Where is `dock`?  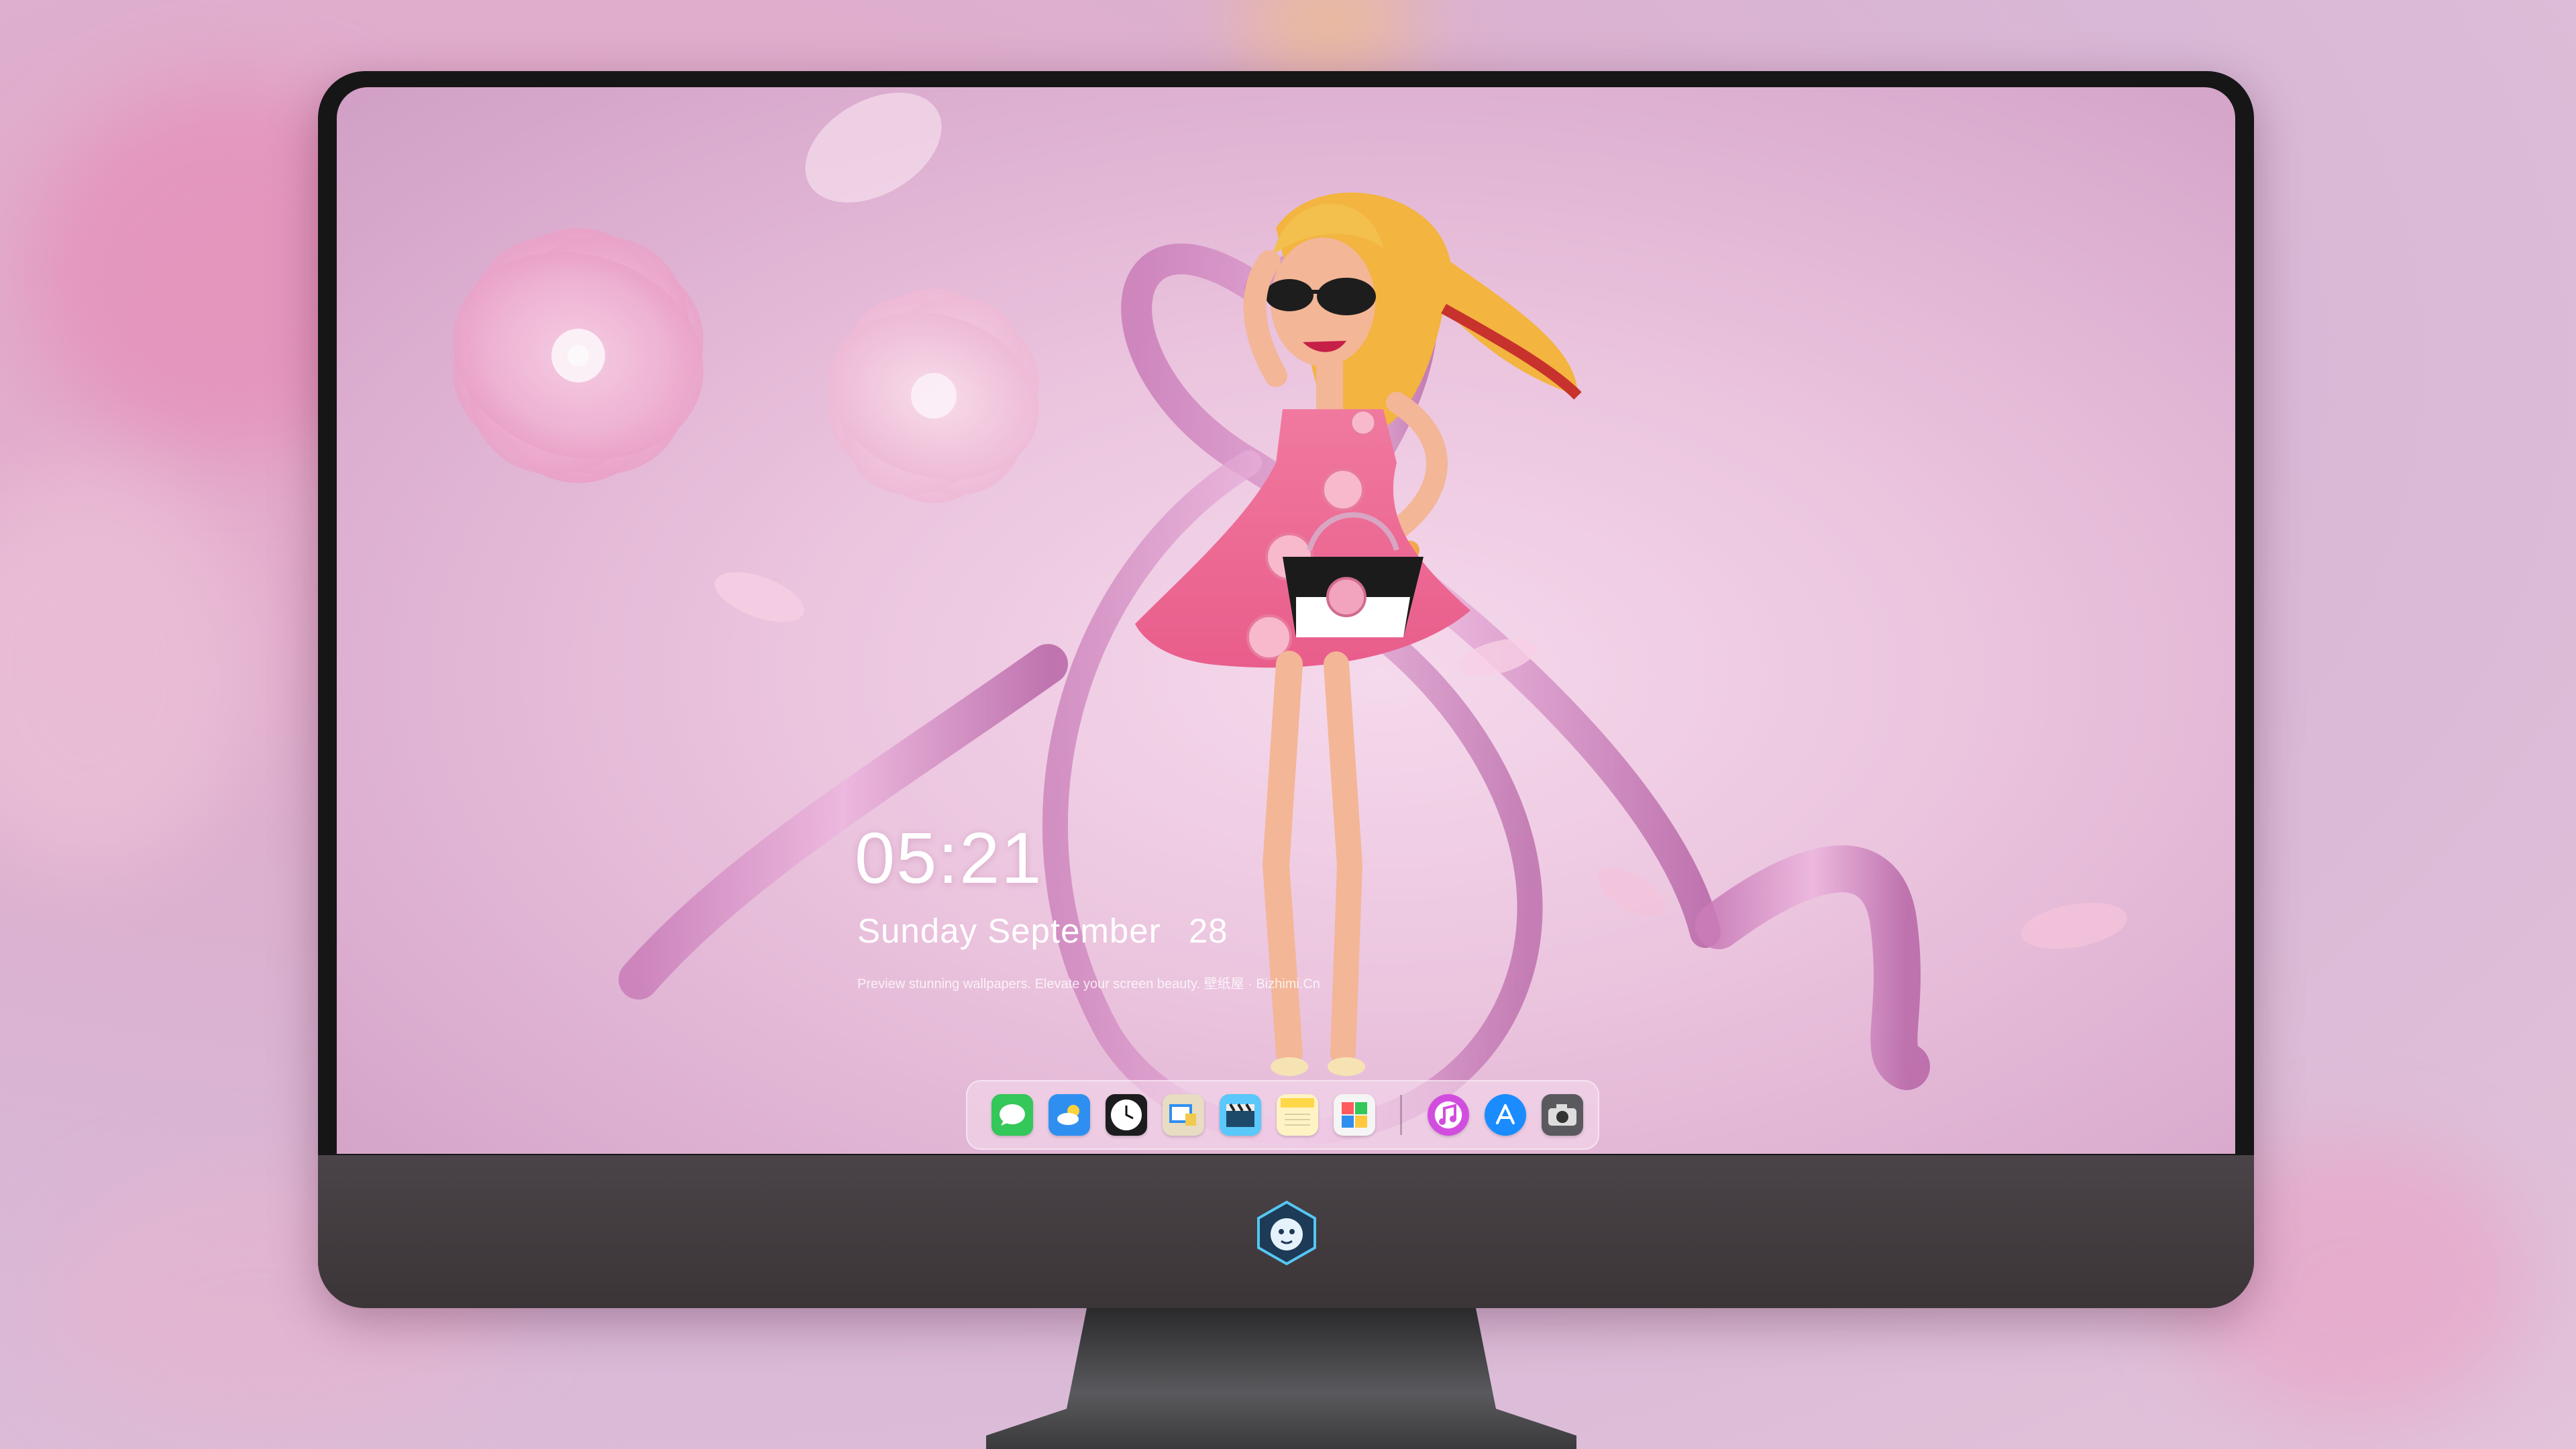
dock is located at coordinates (1282, 1115).